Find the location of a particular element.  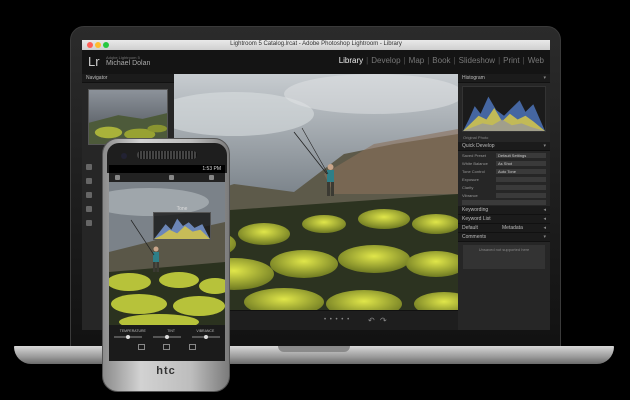

keyword-list-title: Keyword List is located at coordinates (476, 219).